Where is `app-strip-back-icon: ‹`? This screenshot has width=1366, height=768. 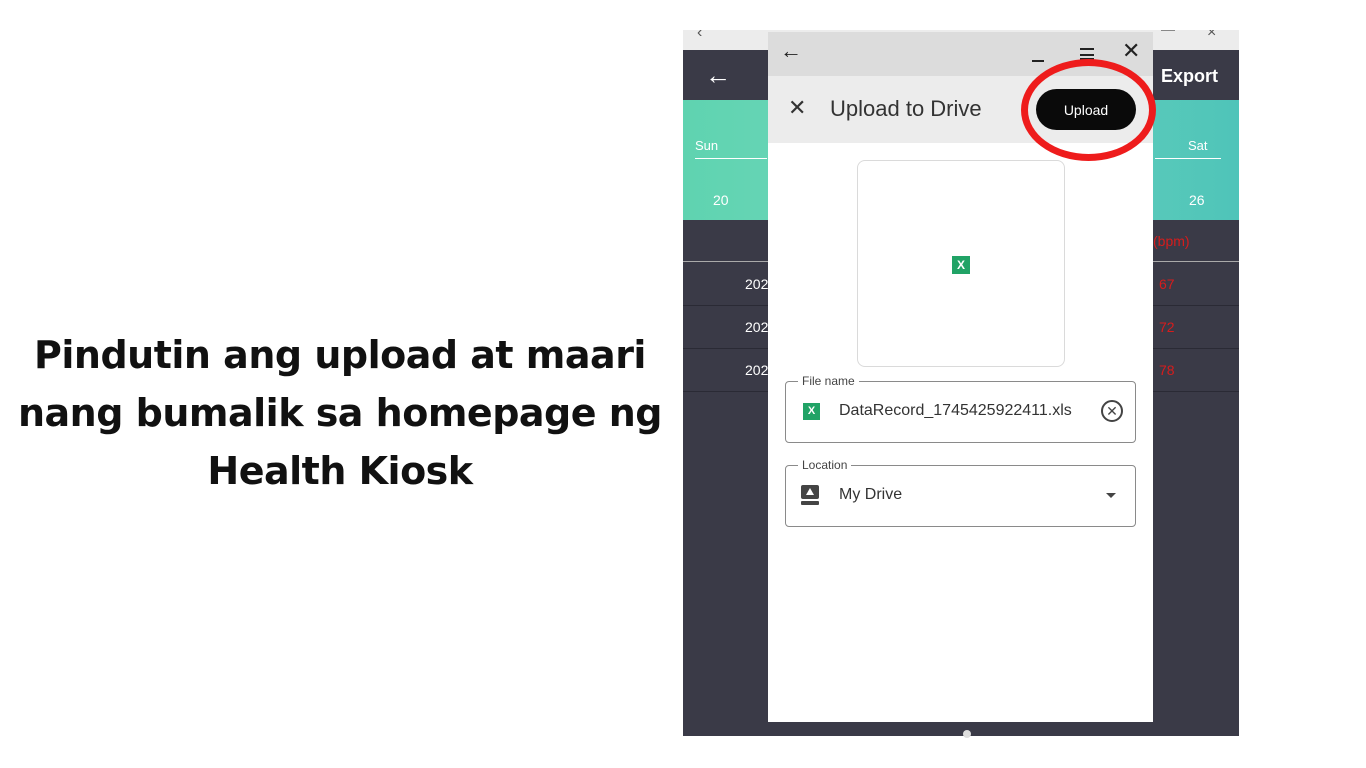
app-strip-back-icon: ‹ is located at coordinates (700, 35).